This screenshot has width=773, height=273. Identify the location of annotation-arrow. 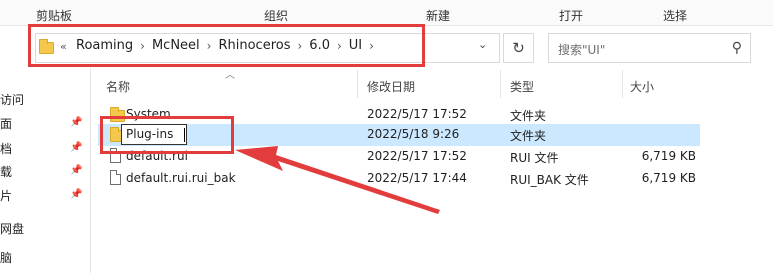
(337, 180).